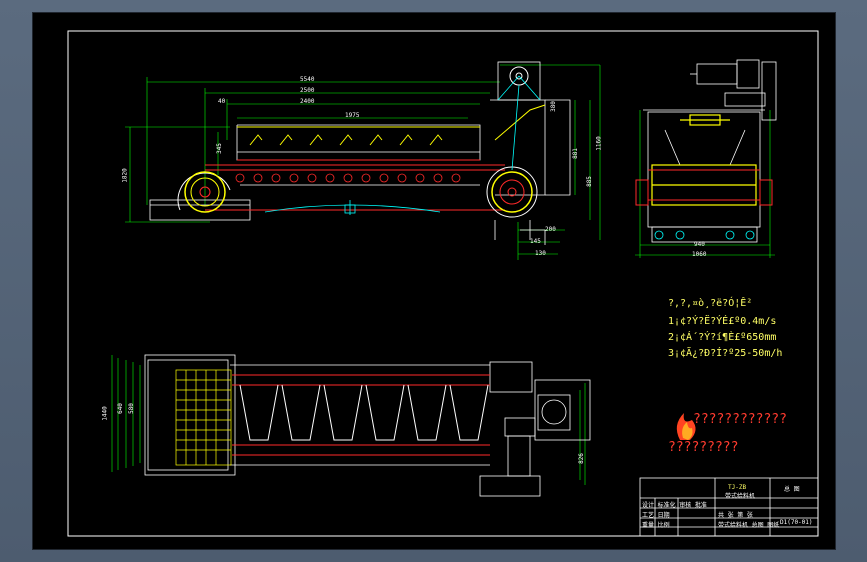 Image resolution: width=867 pixels, height=562 pixels. Describe the element at coordinates (656, 525) in the screenshot. I see `tb-row3: 重量 比例` at that location.